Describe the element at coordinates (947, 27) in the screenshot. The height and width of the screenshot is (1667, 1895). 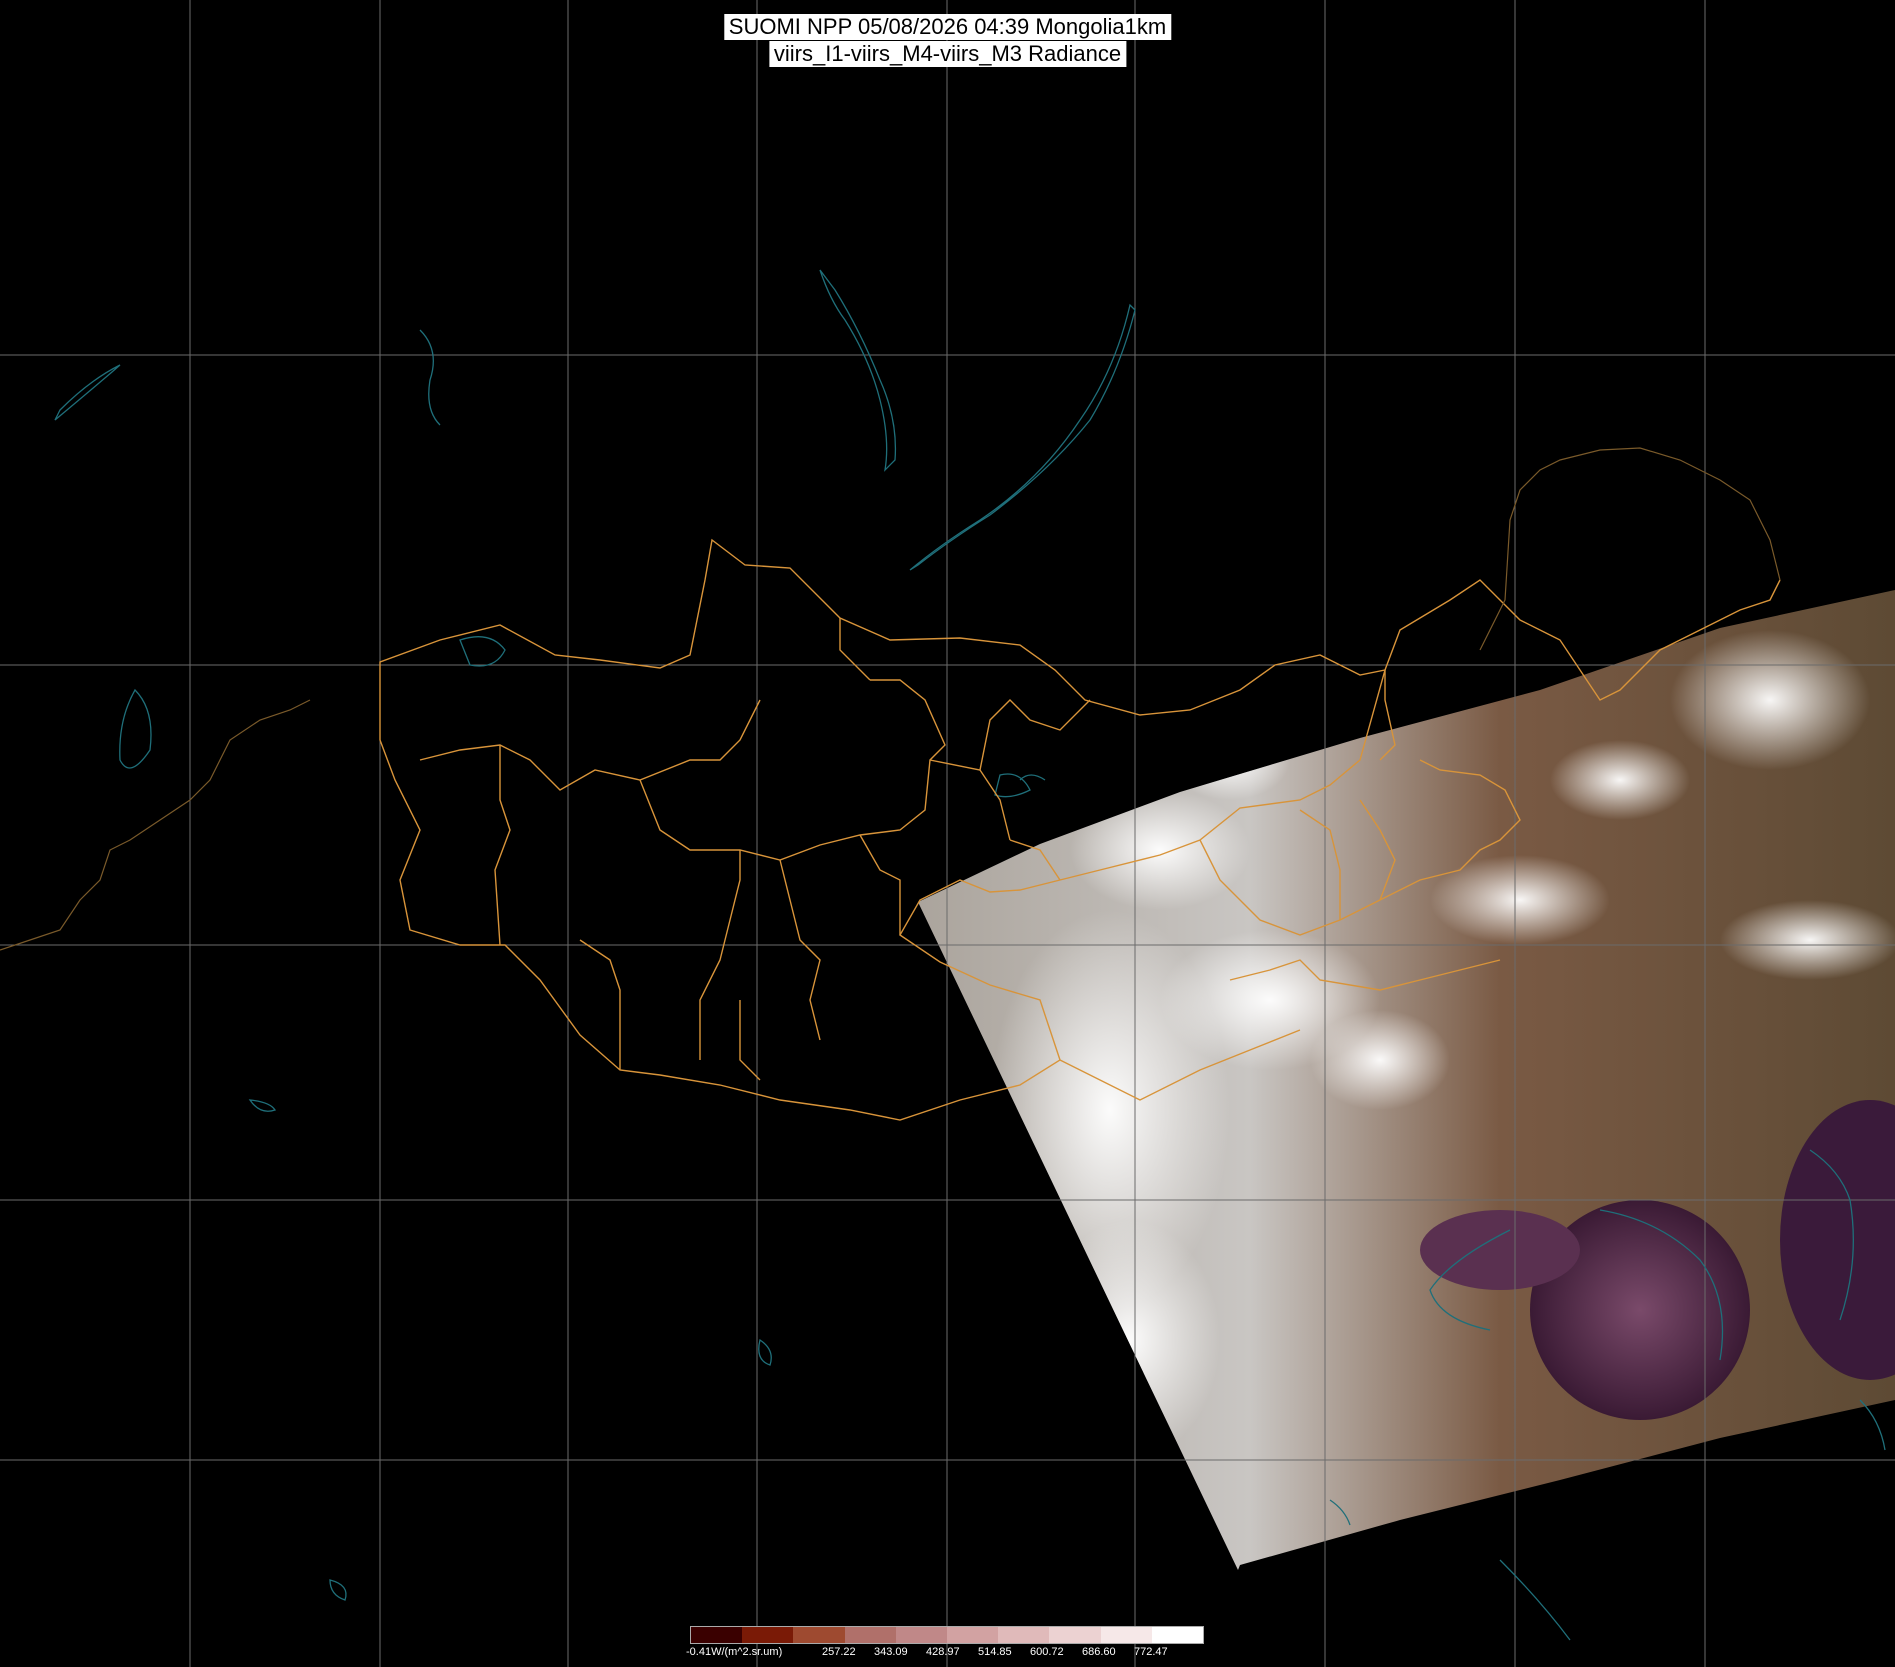
I see `map-title: SUOMI NPP 05/08/2026 04:39 Mongolia1km` at that location.